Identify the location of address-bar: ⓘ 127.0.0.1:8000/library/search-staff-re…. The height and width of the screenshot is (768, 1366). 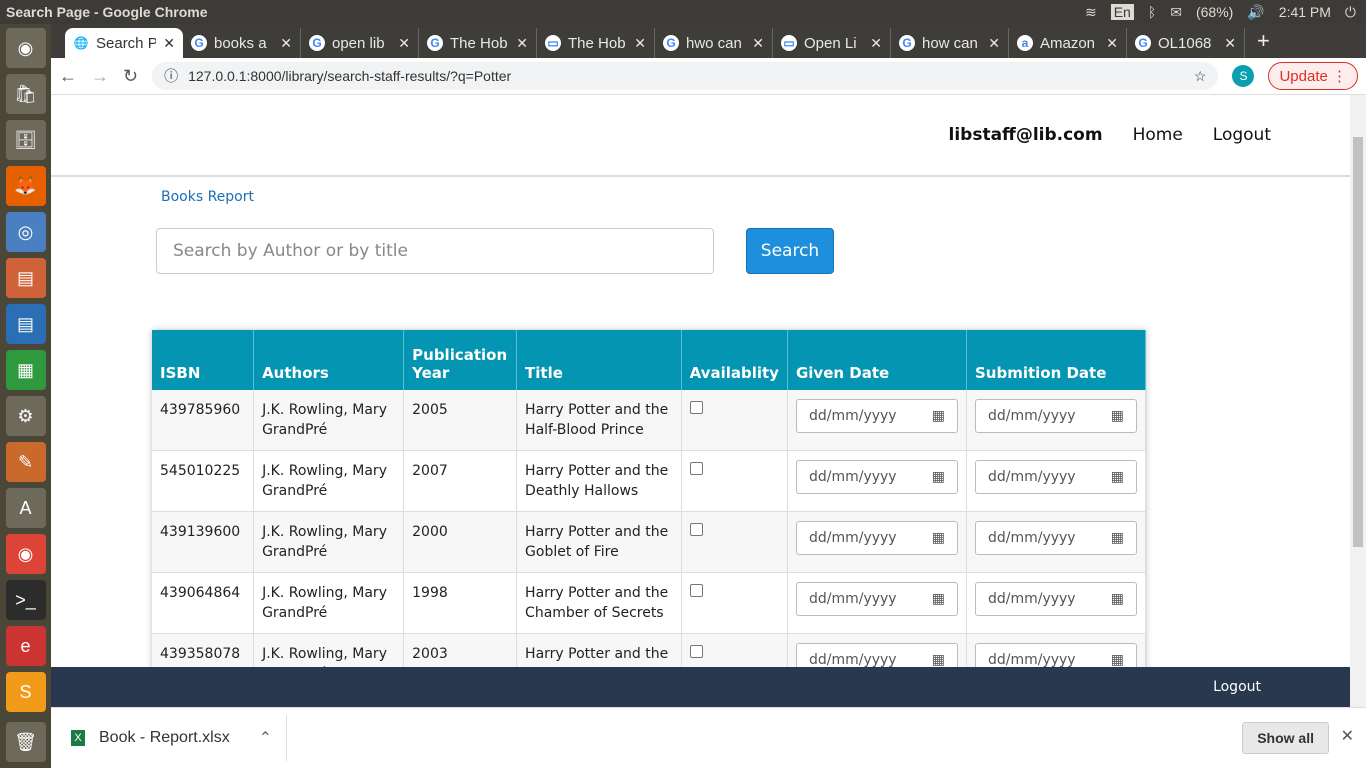
(685, 76).